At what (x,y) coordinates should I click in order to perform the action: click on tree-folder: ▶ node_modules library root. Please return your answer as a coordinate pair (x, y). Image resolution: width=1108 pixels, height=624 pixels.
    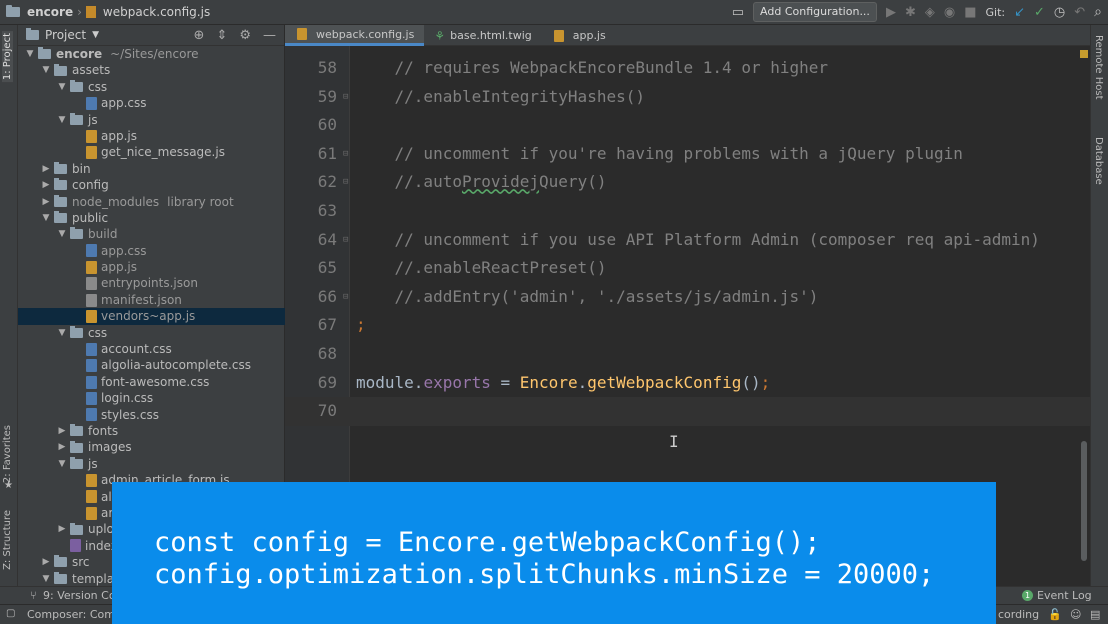
    Looking at the image, I should click on (151, 202).